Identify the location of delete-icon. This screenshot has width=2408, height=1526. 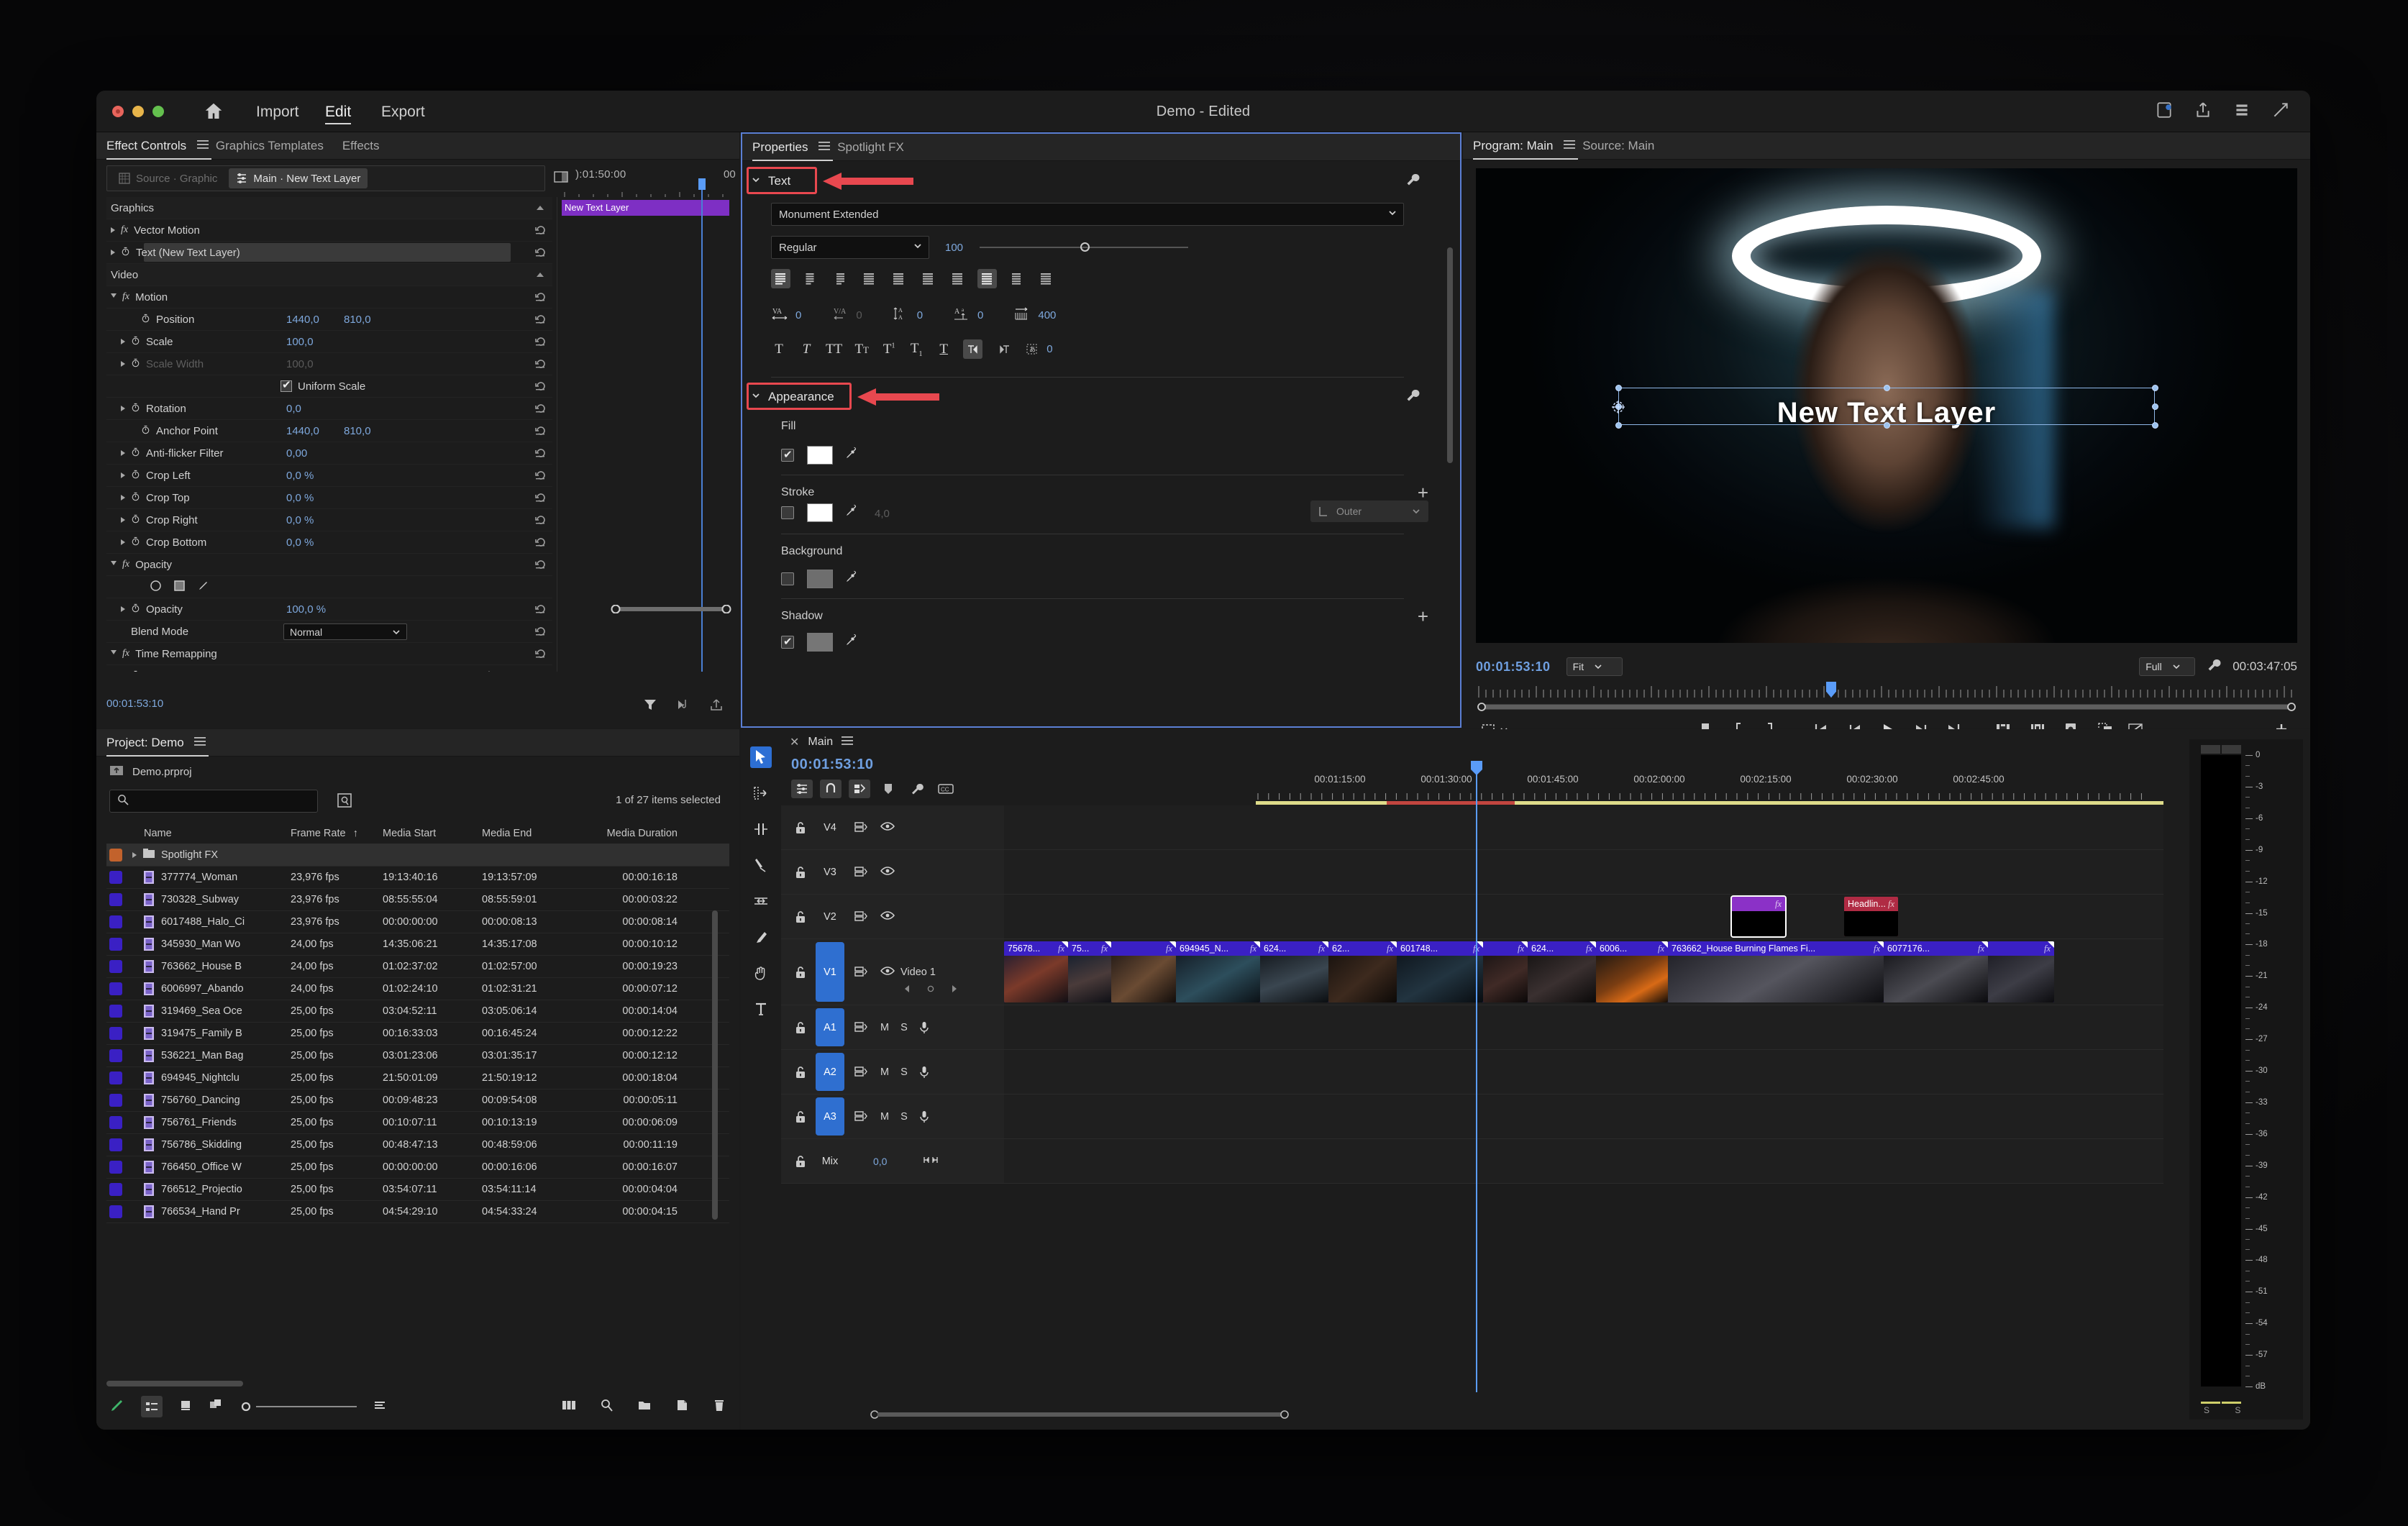
(719, 1407).